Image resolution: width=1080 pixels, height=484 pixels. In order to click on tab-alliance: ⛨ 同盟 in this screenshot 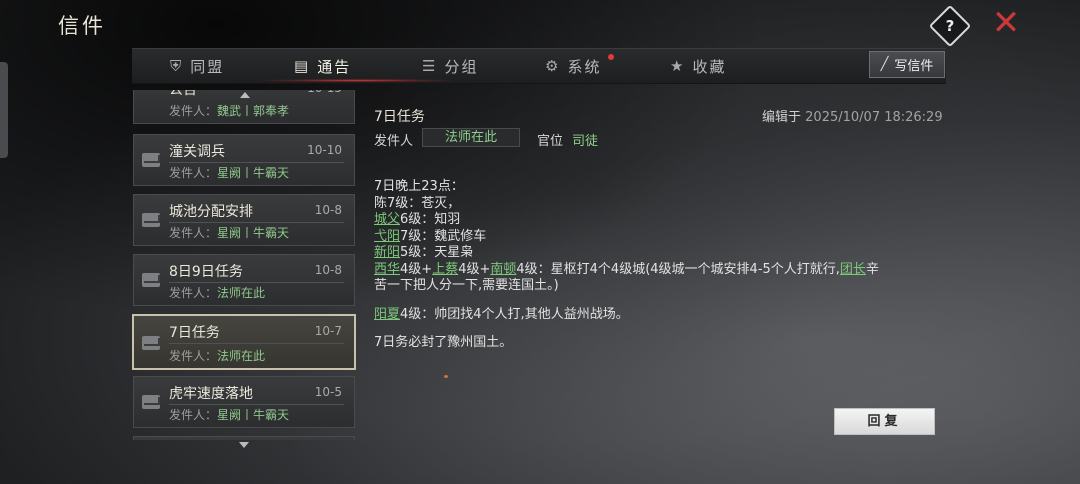, I will do `click(197, 66)`.